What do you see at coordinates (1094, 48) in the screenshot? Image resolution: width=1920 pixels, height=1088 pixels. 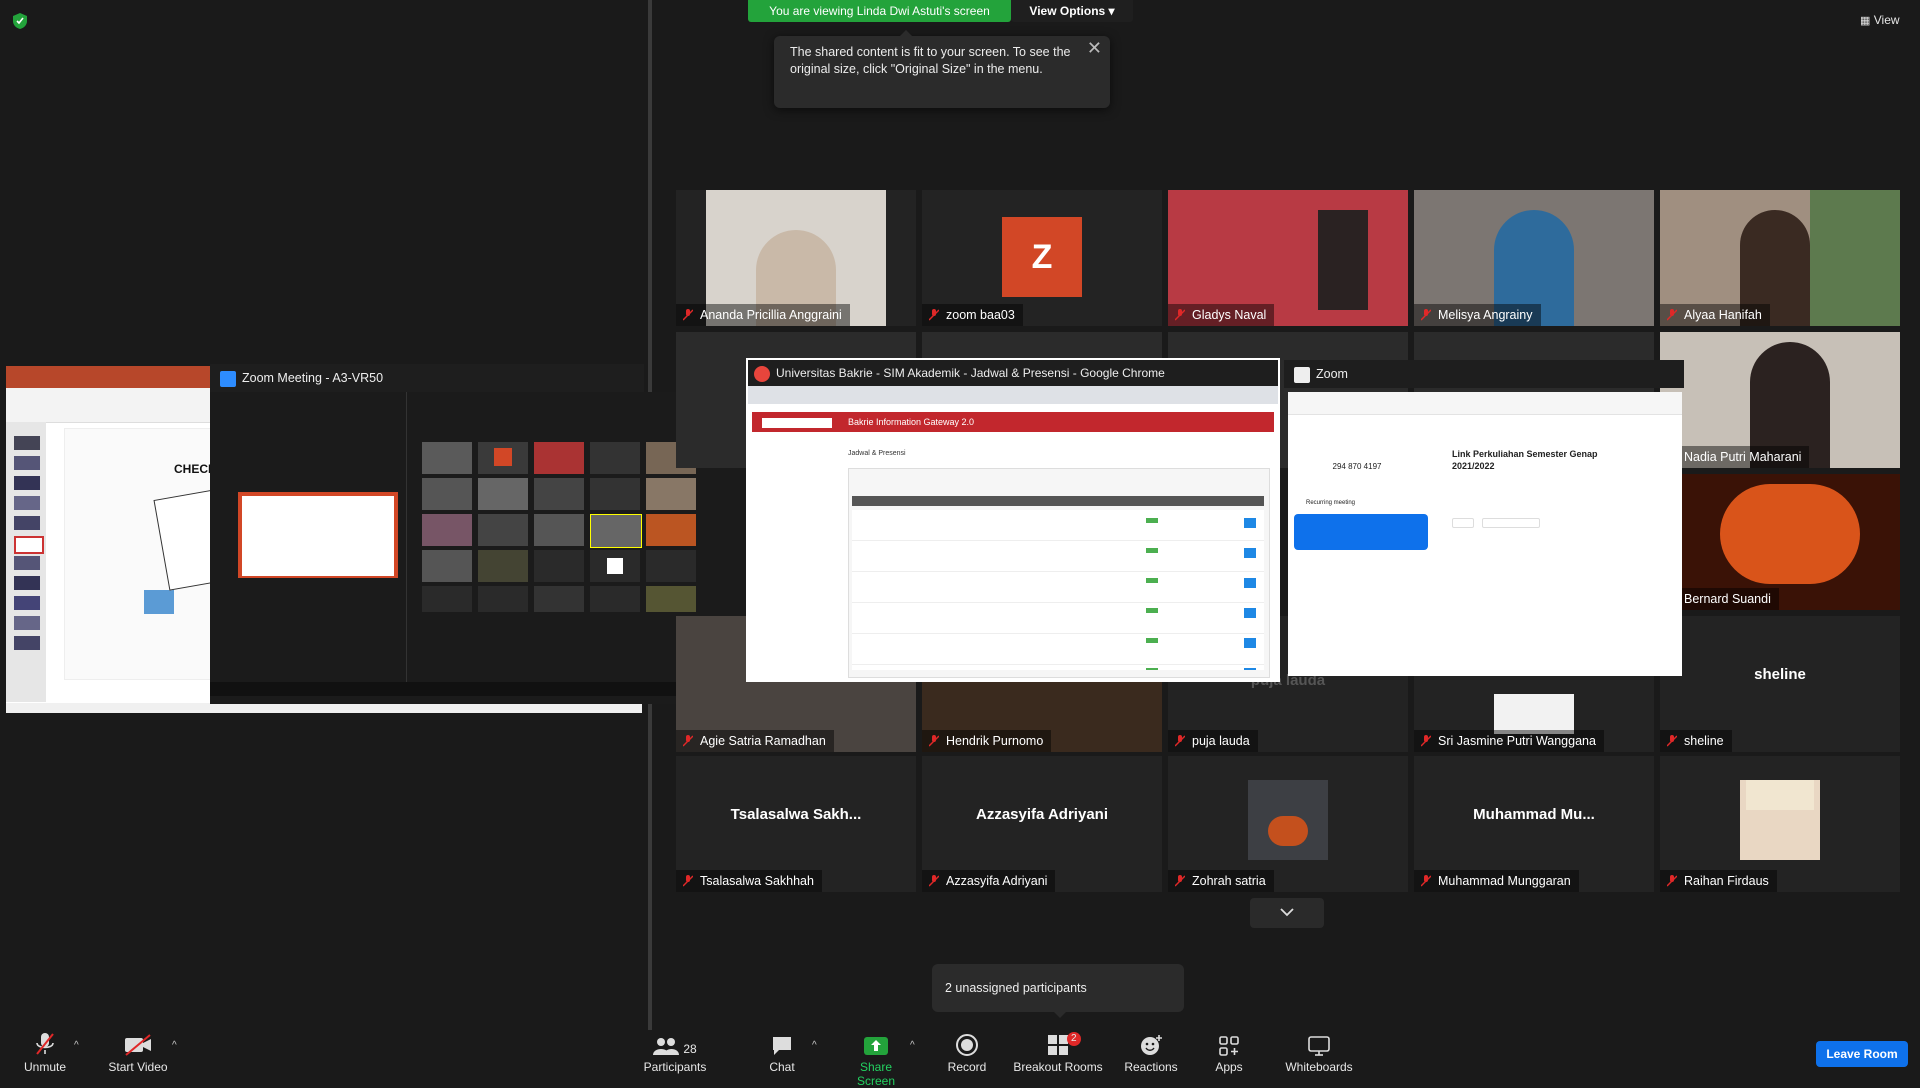 I see `close-icon: ✕` at bounding box center [1094, 48].